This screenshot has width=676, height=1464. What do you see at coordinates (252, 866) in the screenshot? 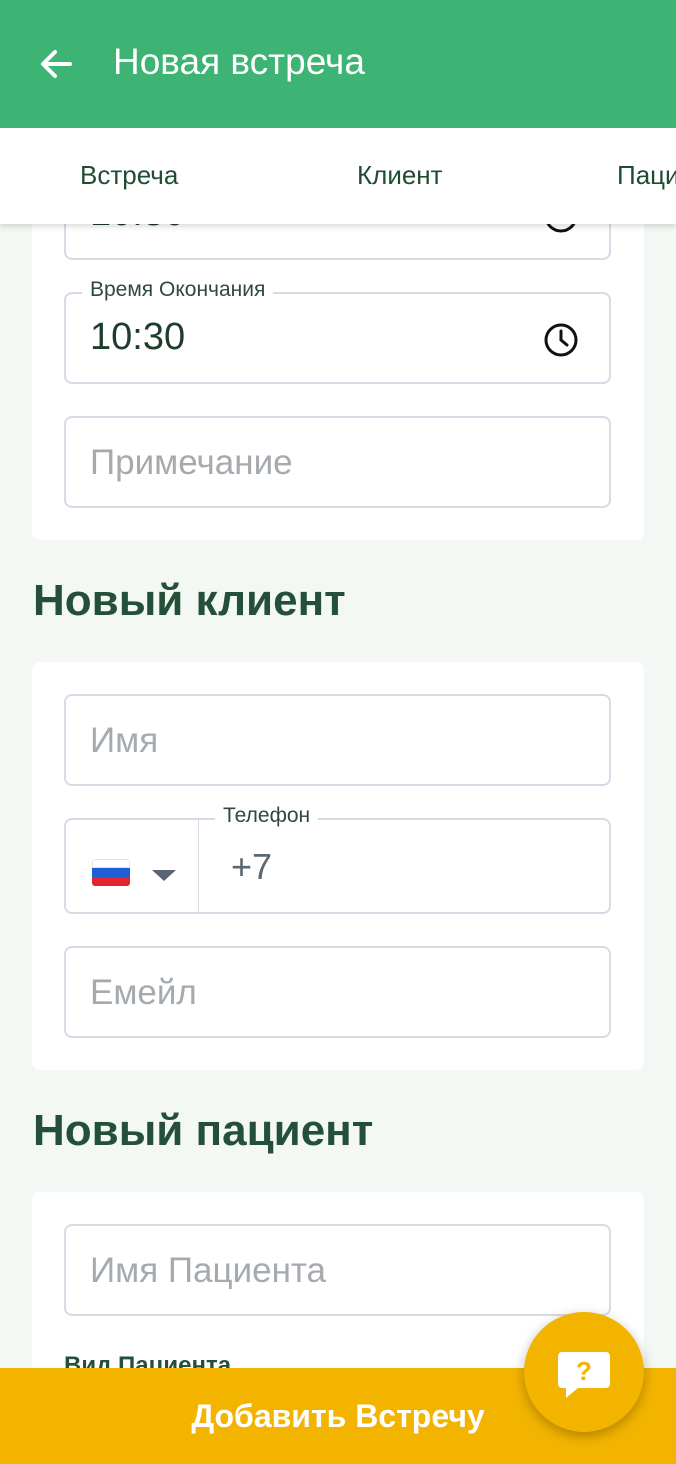
I see `phone-value: +7` at bounding box center [252, 866].